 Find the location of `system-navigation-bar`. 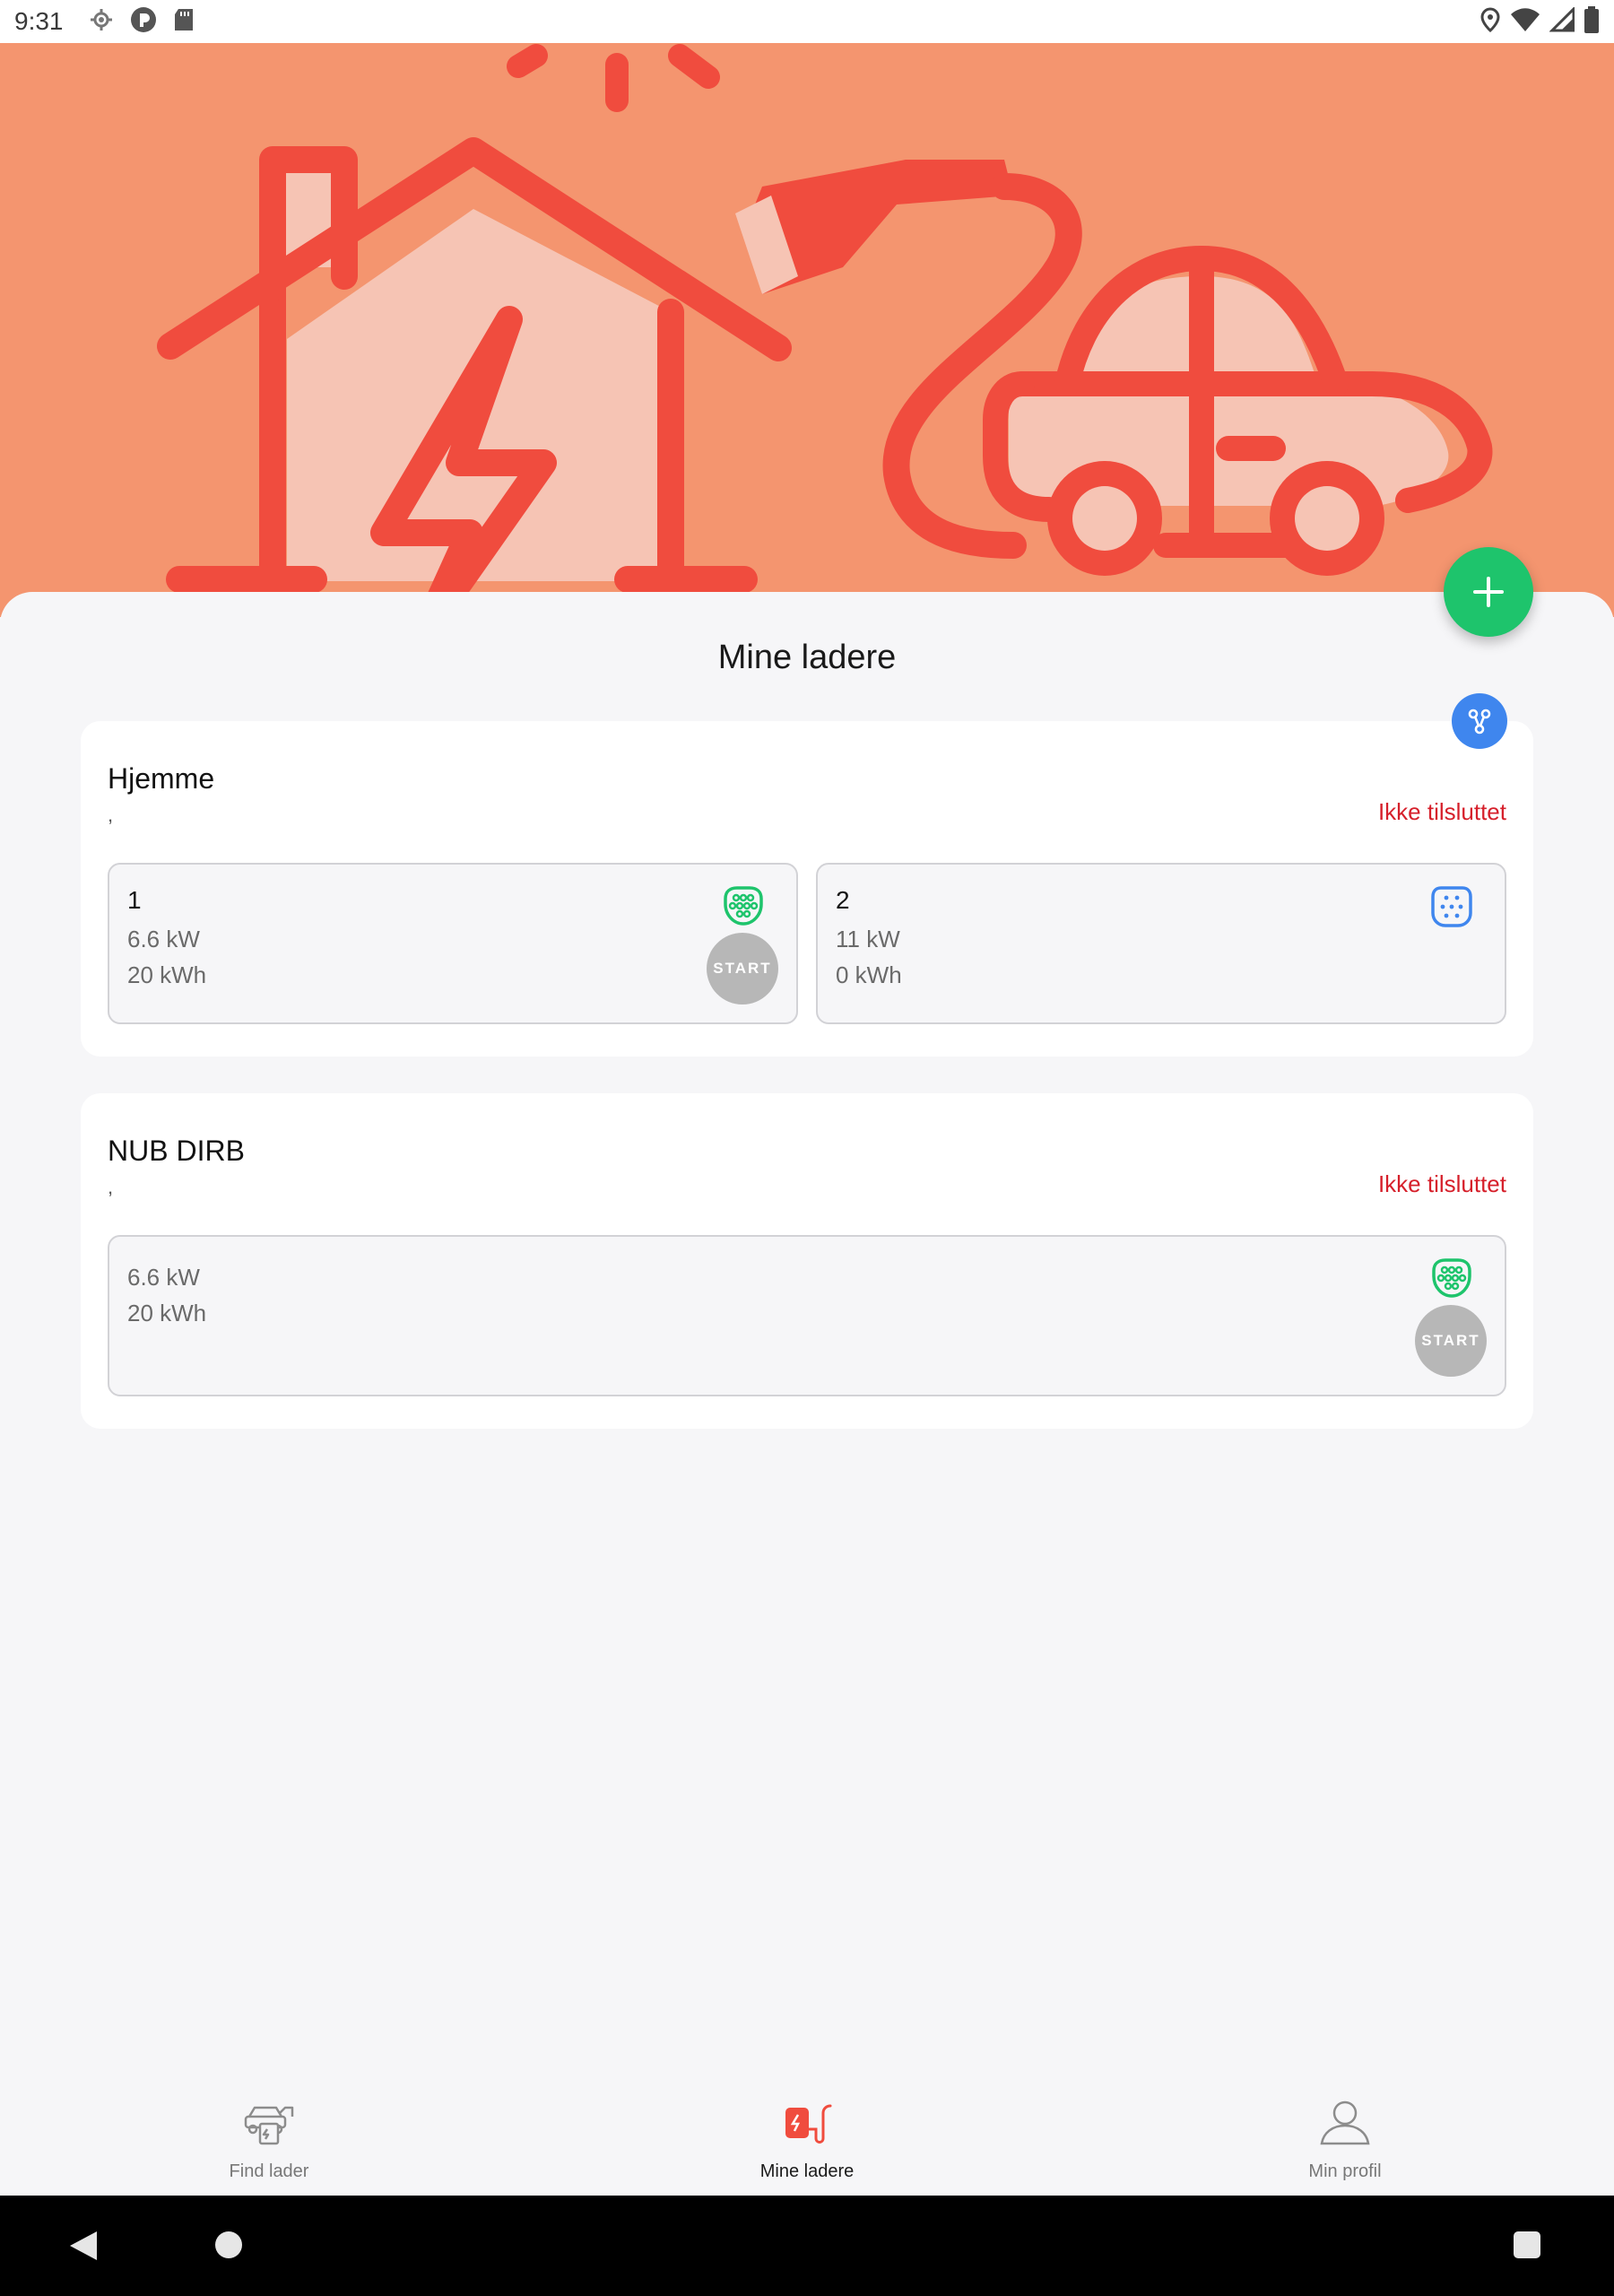

system-navigation-bar is located at coordinates (807, 2246).